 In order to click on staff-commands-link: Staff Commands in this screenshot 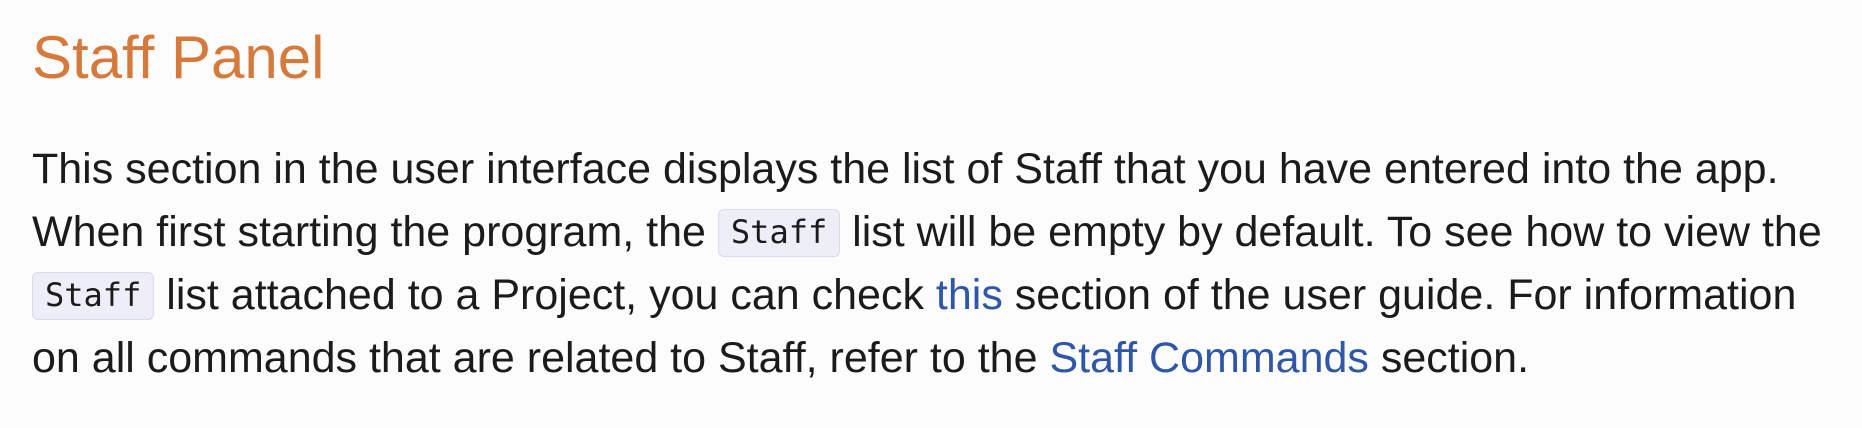, I will do `click(1208, 358)`.